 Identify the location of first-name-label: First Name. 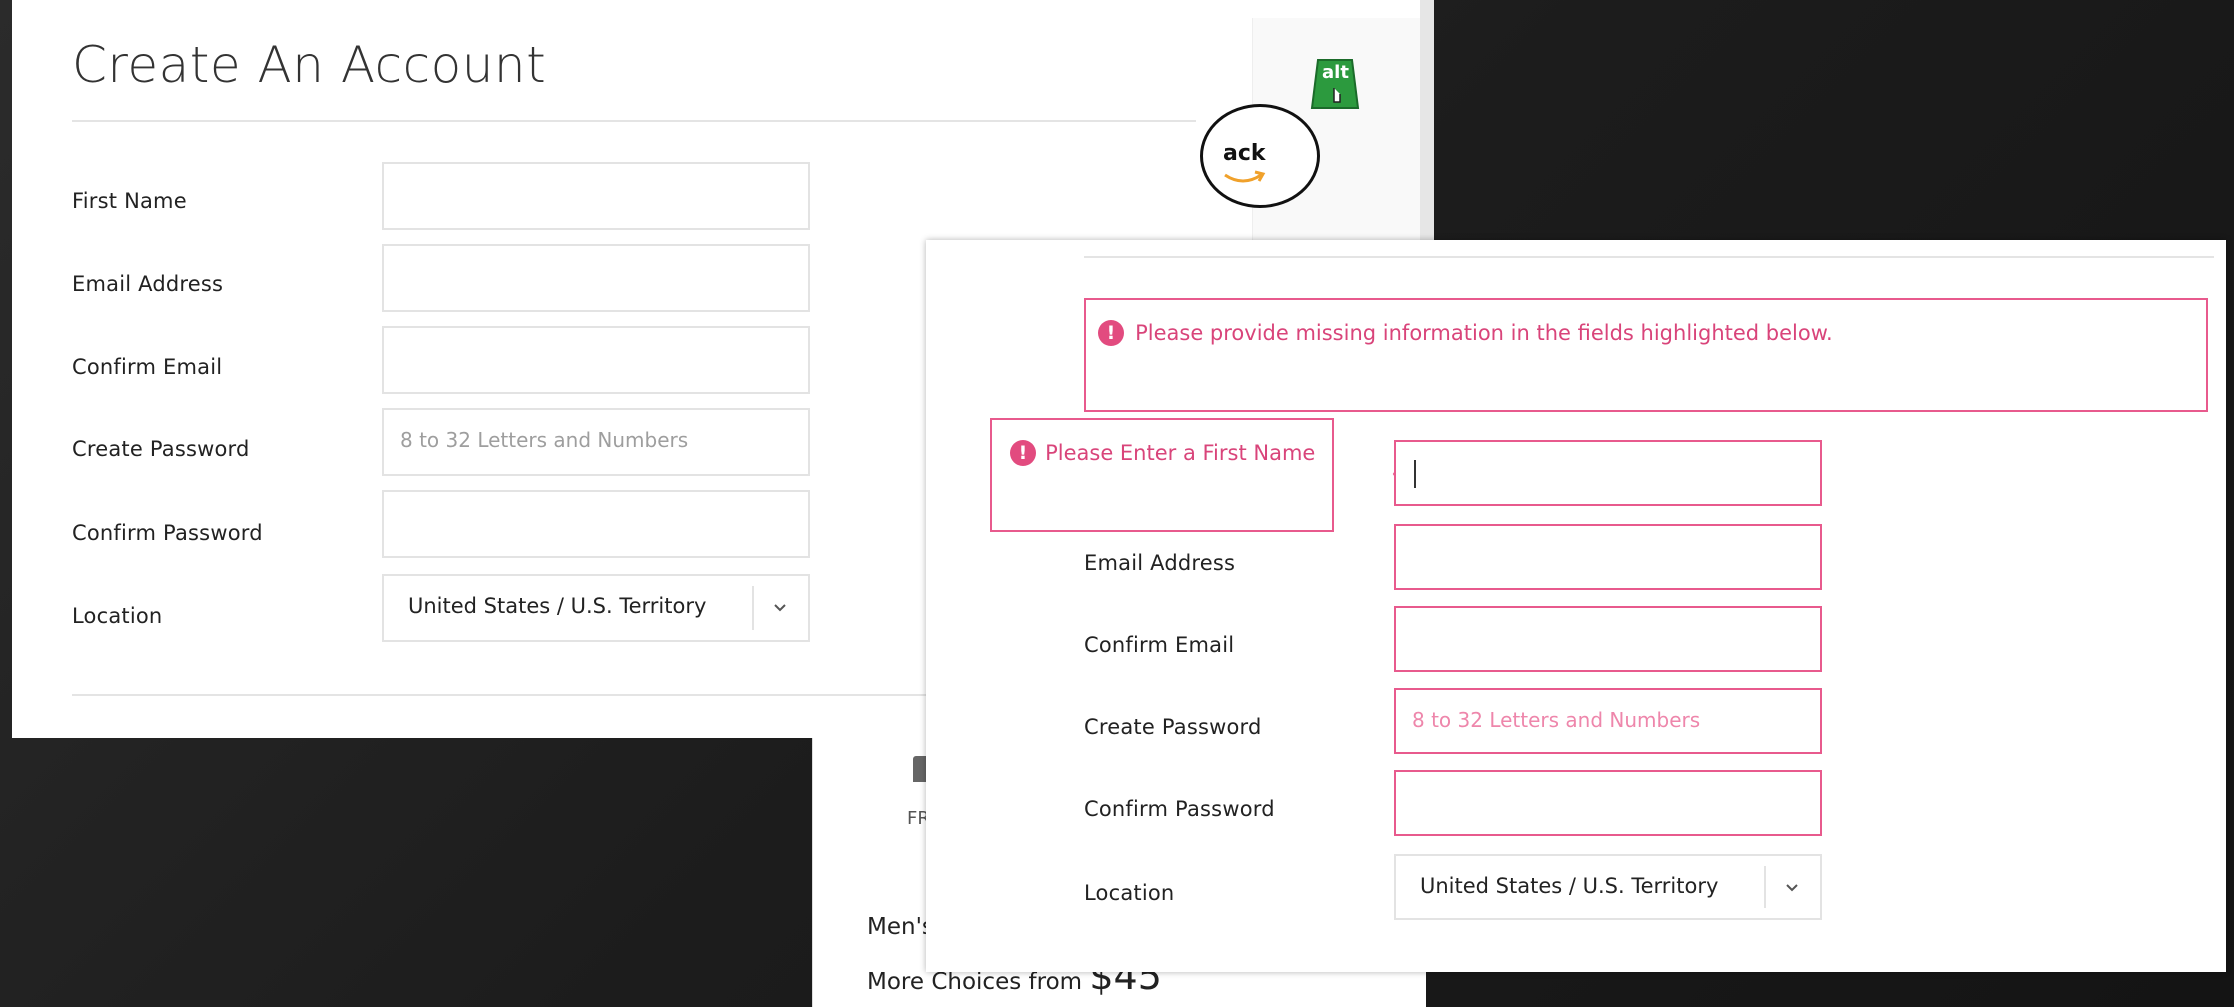
(129, 201).